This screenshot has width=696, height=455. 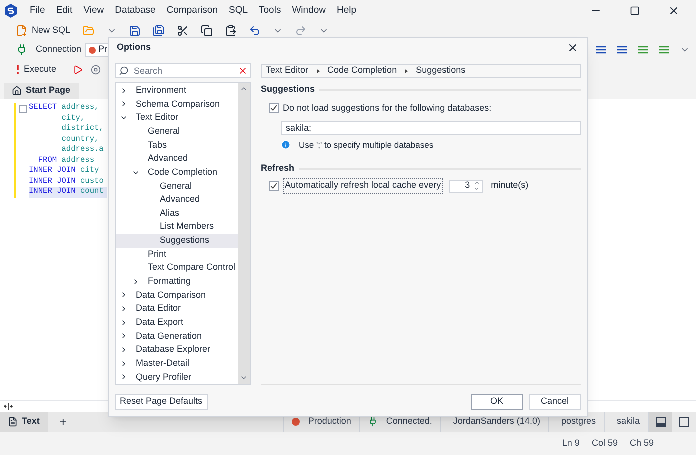 I want to click on tree-item: List Members, so click(x=177, y=227).